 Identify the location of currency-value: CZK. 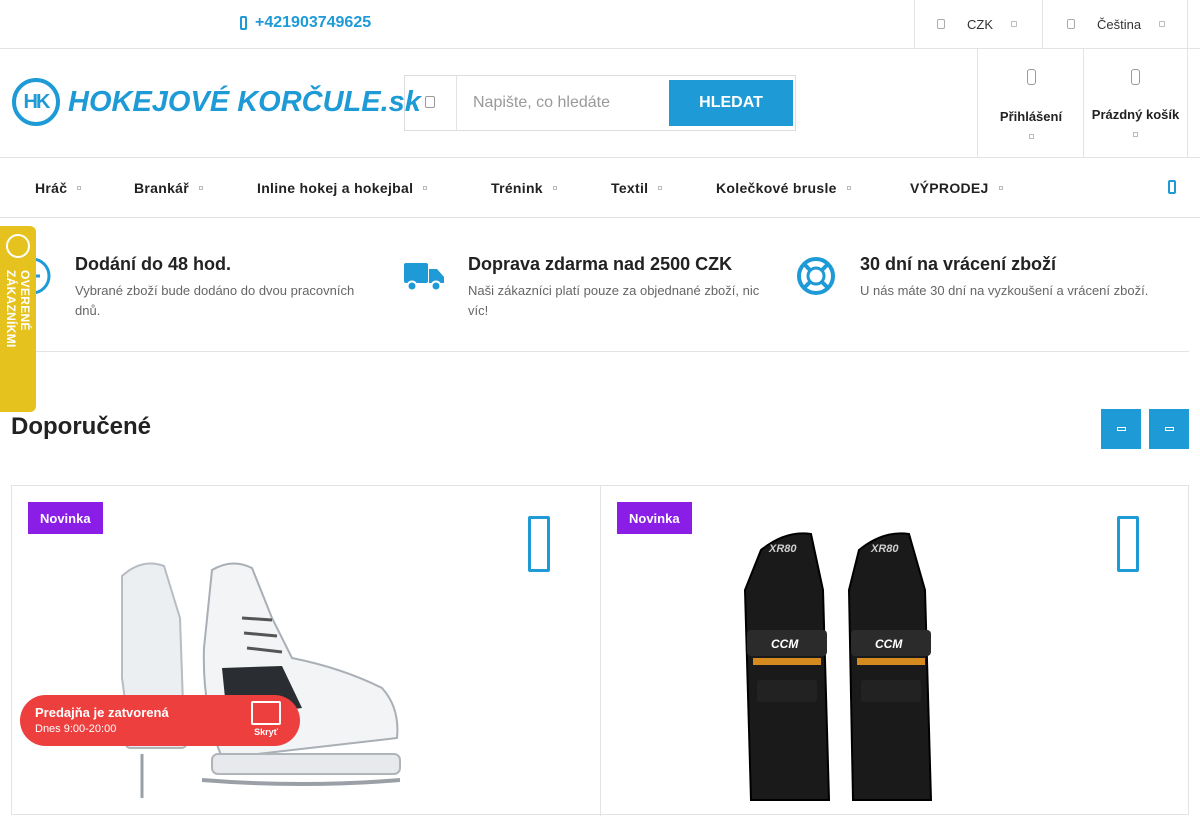
(980, 24).